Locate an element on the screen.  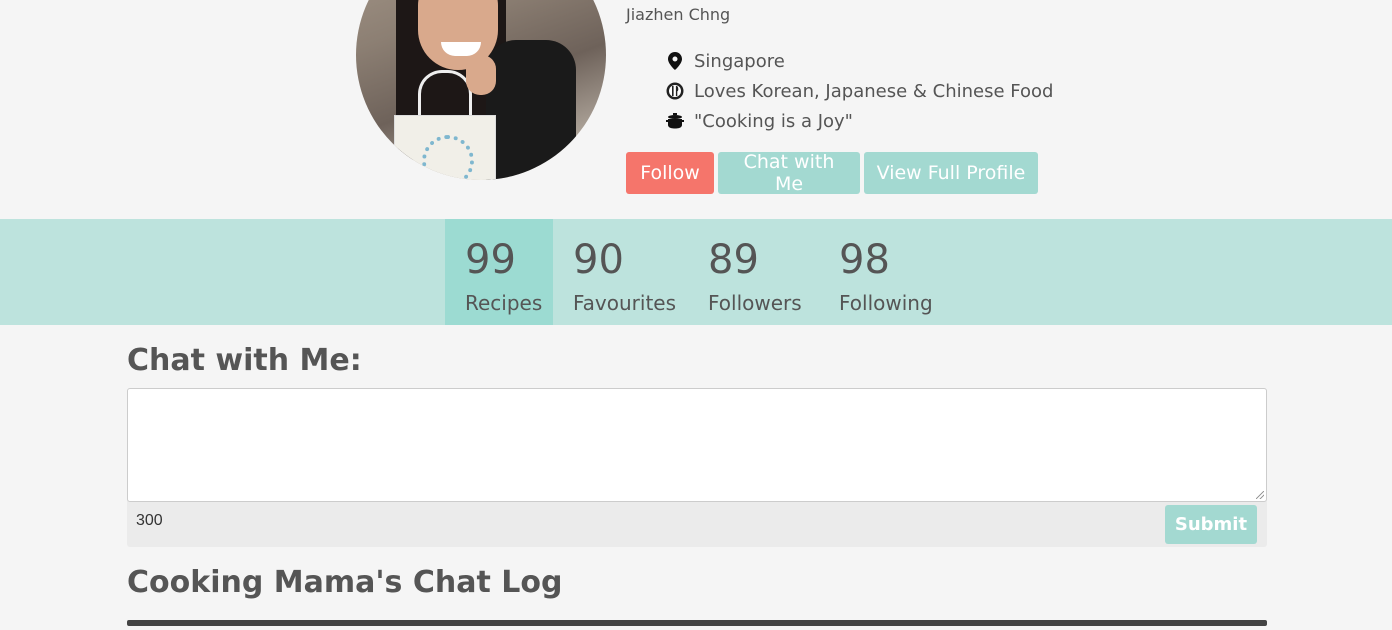
stat-following: 98 Following is located at coordinates (883, 272).